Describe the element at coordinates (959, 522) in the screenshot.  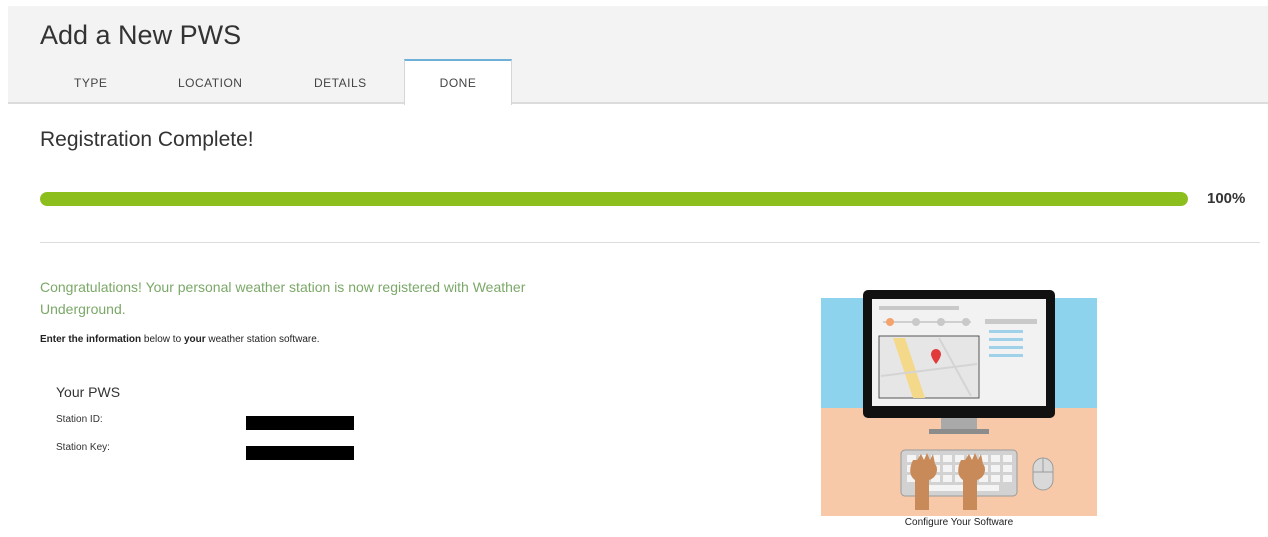
I see `illustration-caption: Configure Your Software` at that location.